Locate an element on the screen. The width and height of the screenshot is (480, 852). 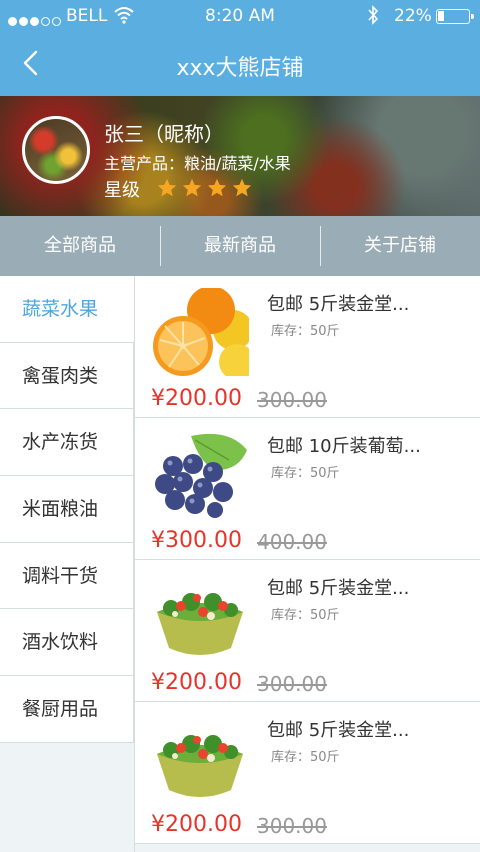
category-item-poultry-meat: 禽蛋肉类 is located at coordinates (67, 376).